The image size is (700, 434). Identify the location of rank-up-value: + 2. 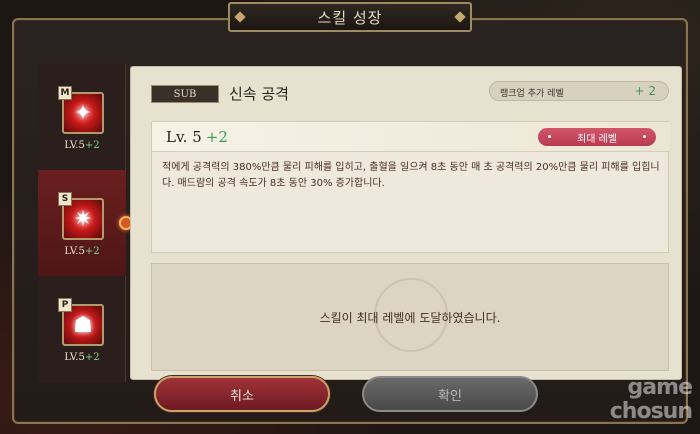
(645, 91).